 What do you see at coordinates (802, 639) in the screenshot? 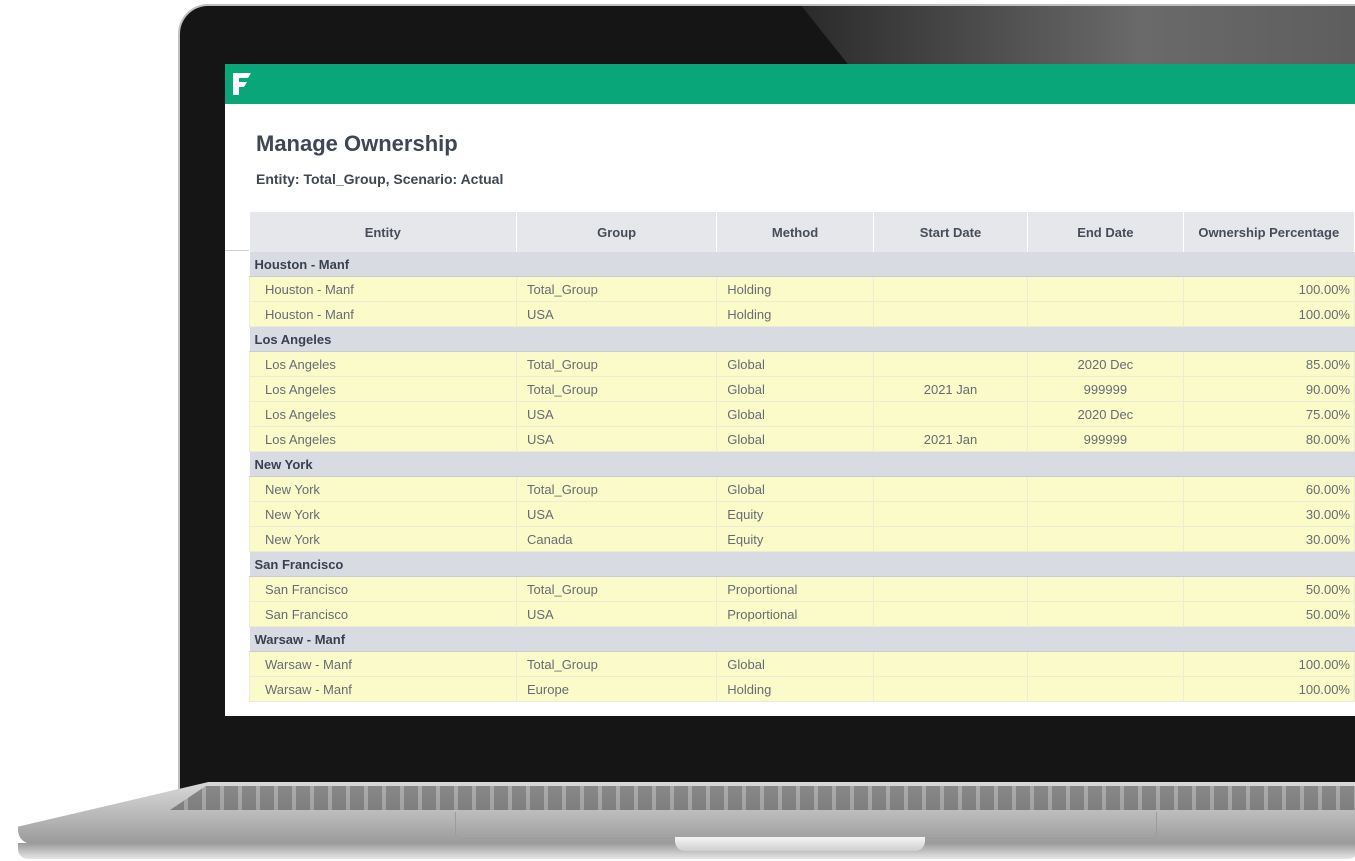
I see `group-row: Warsaw - Manf` at bounding box center [802, 639].